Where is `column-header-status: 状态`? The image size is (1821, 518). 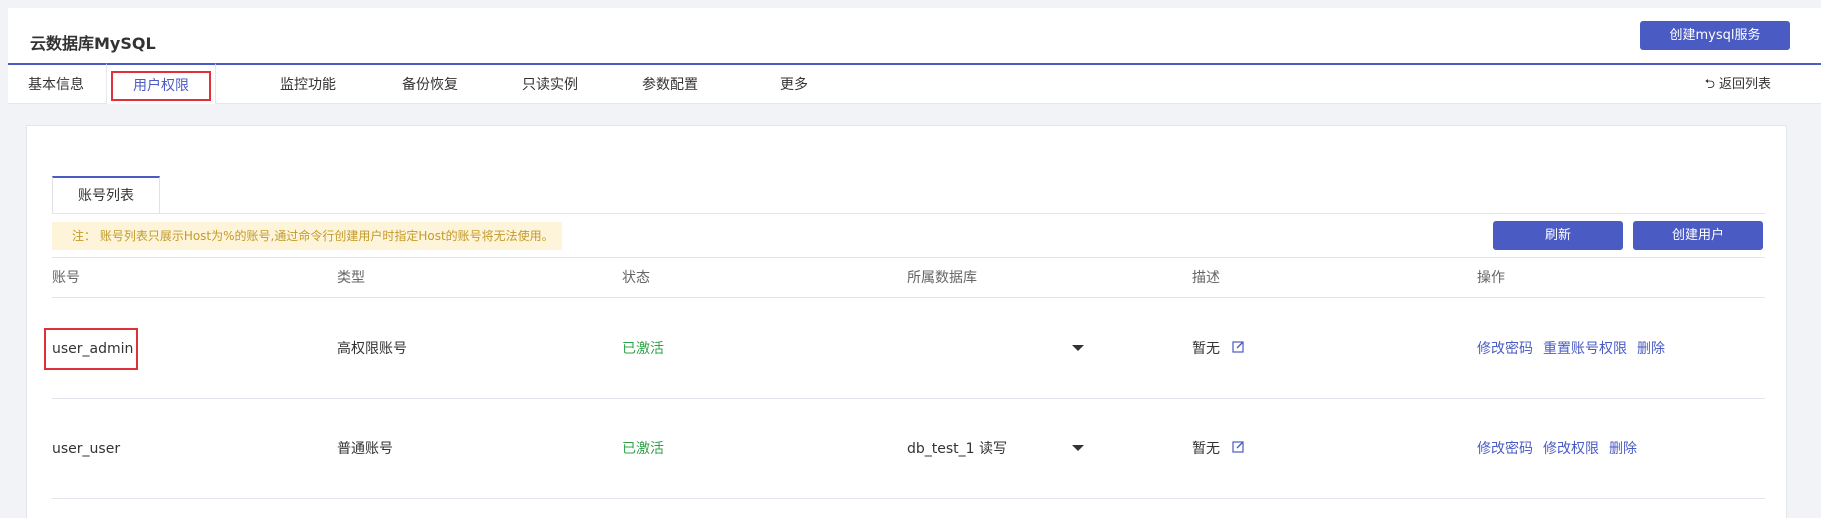 column-header-status: 状态 is located at coordinates (636, 278).